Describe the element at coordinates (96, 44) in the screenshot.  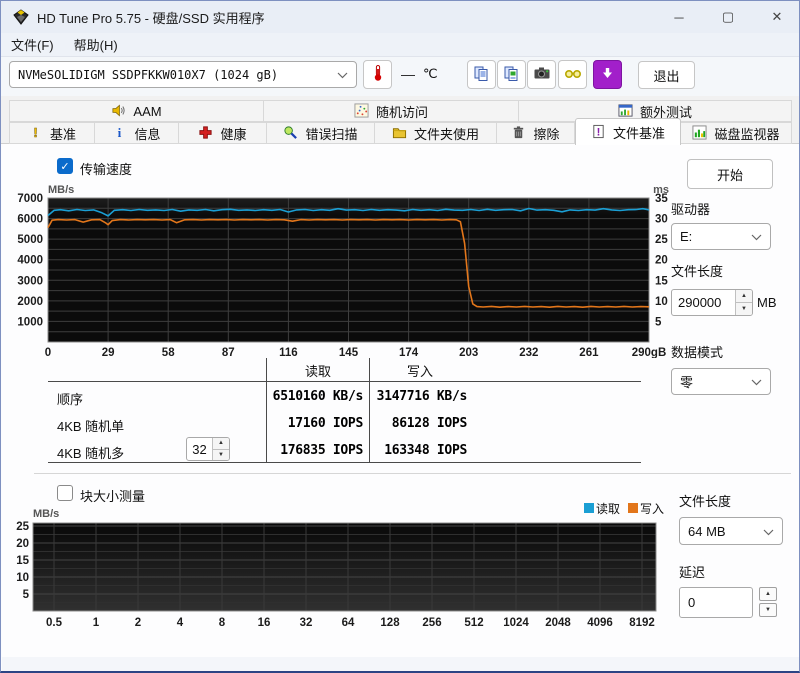
I see `menu-help: 帮助(H)` at that location.